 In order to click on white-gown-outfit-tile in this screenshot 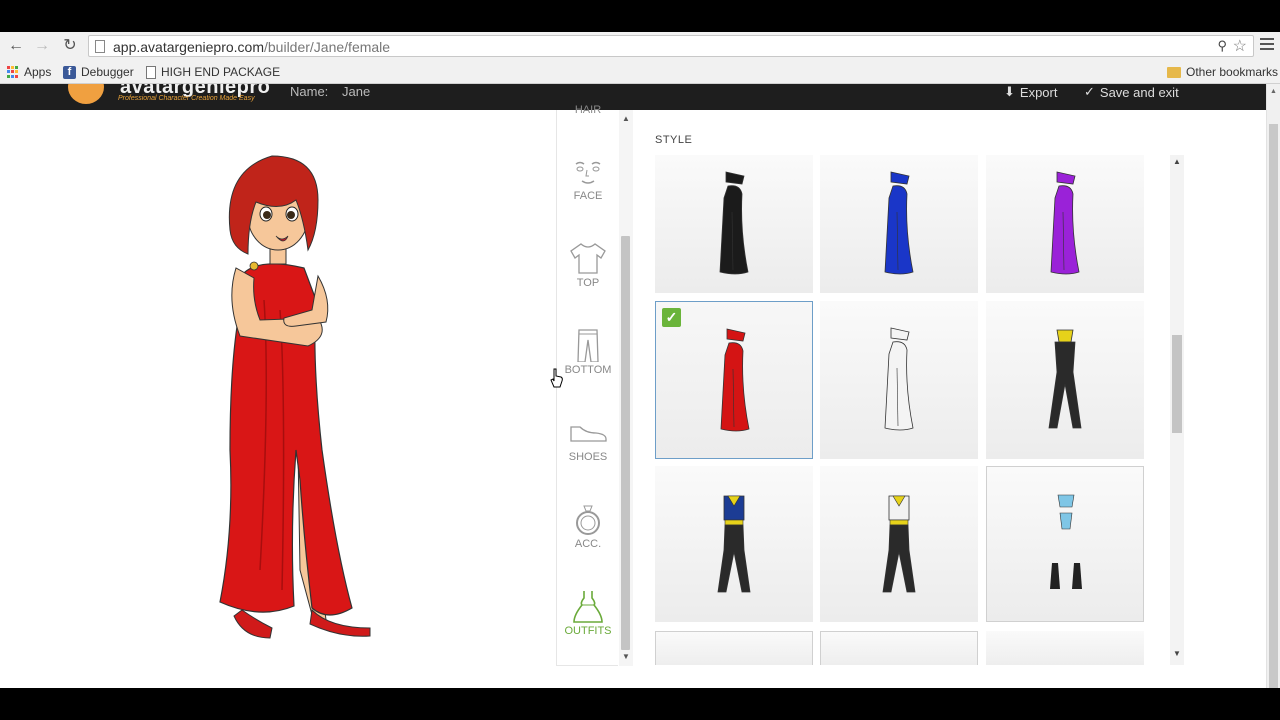, I will do `click(899, 380)`.